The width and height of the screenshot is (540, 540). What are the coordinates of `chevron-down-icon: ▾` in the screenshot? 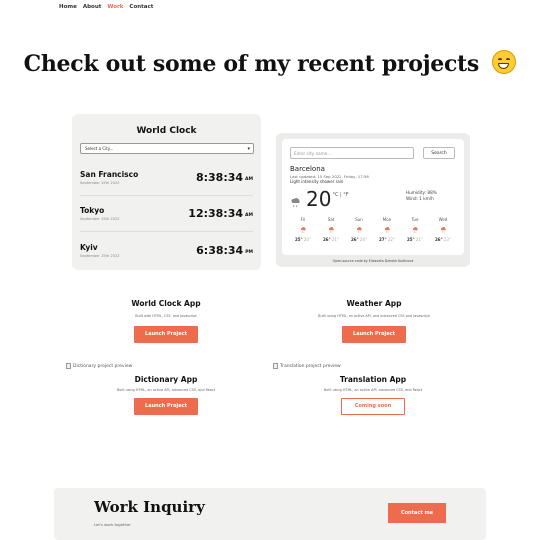 It's located at (248, 149).